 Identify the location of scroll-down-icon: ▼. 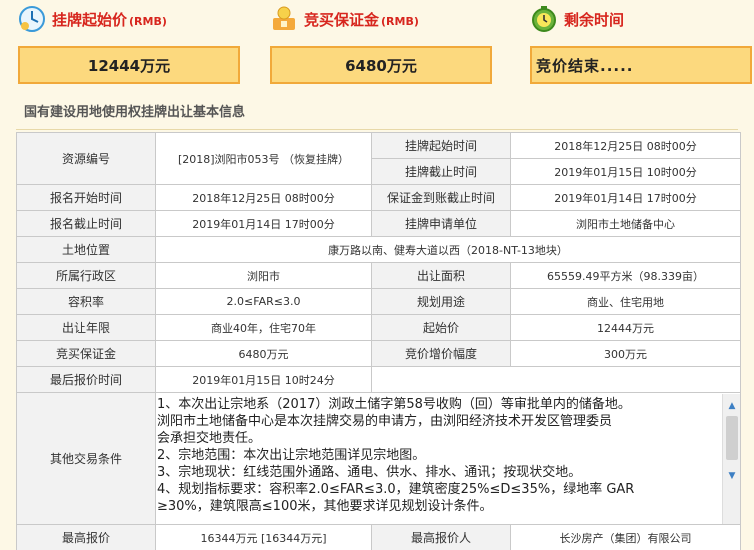
(731, 476).